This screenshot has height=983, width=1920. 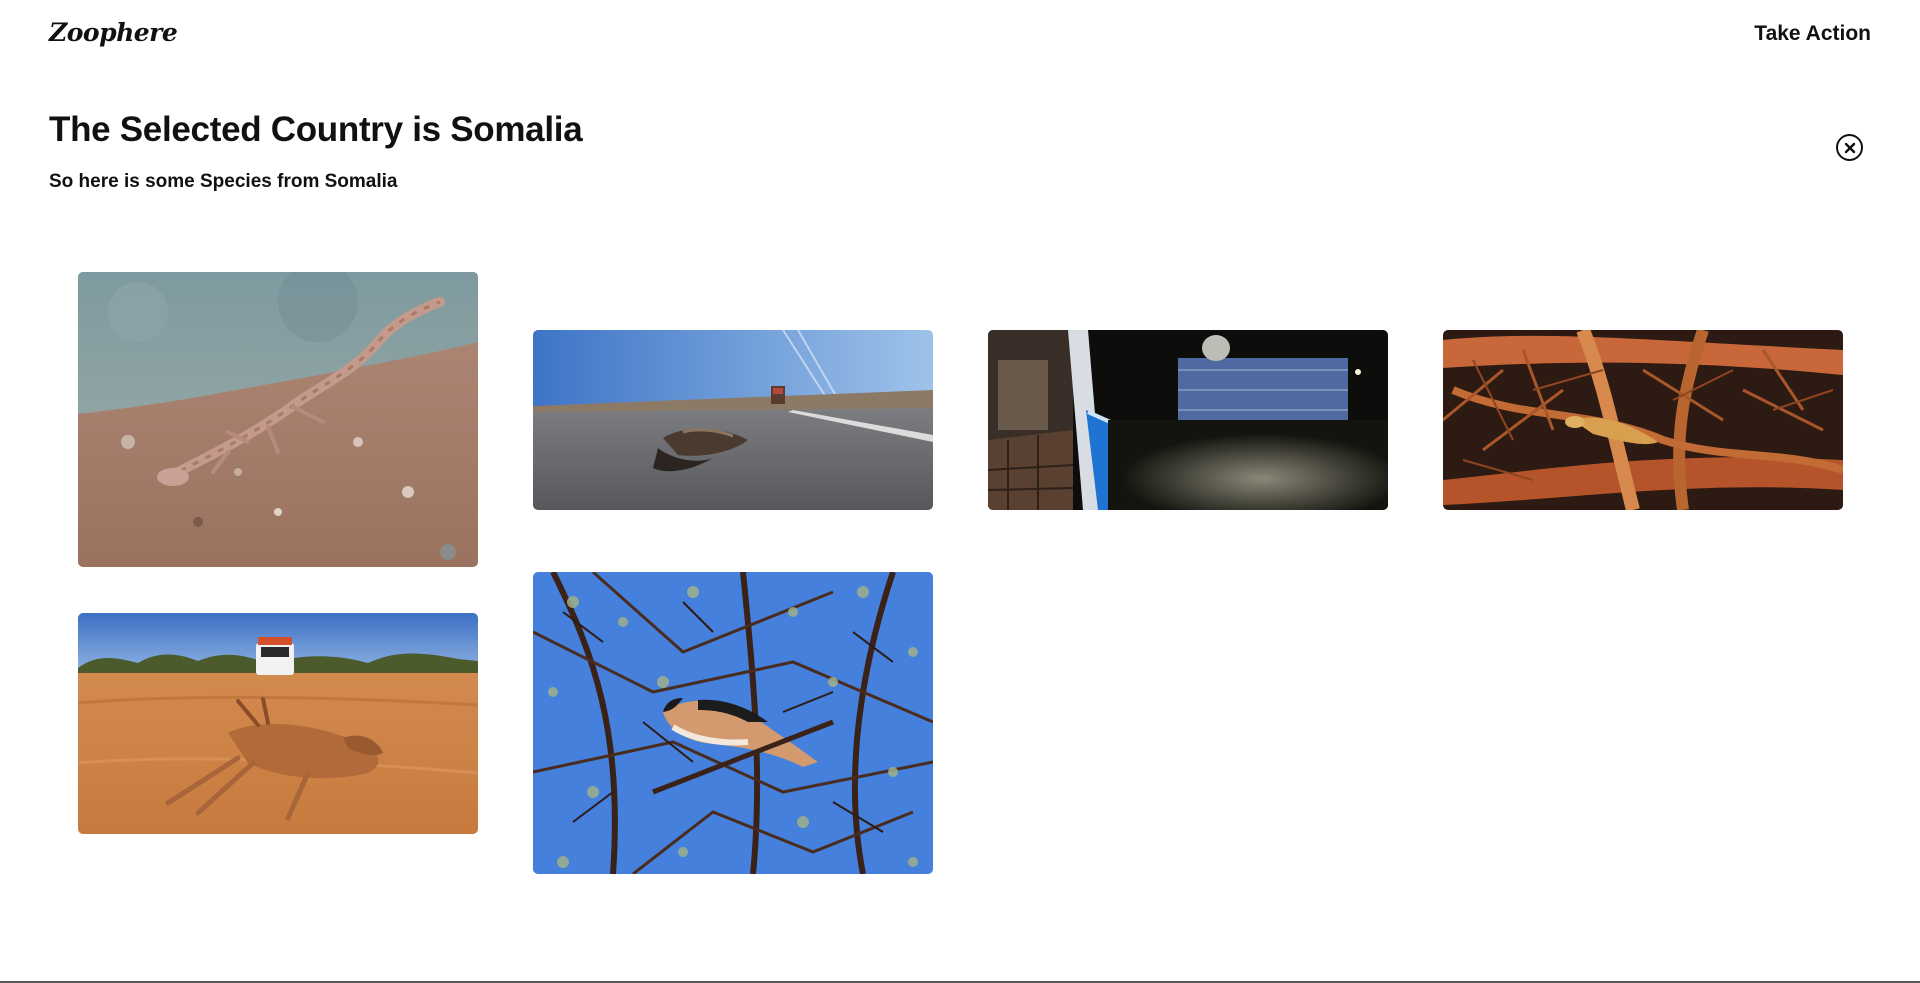 I want to click on gecko-on-soil-photo, so click(x=278, y=419).